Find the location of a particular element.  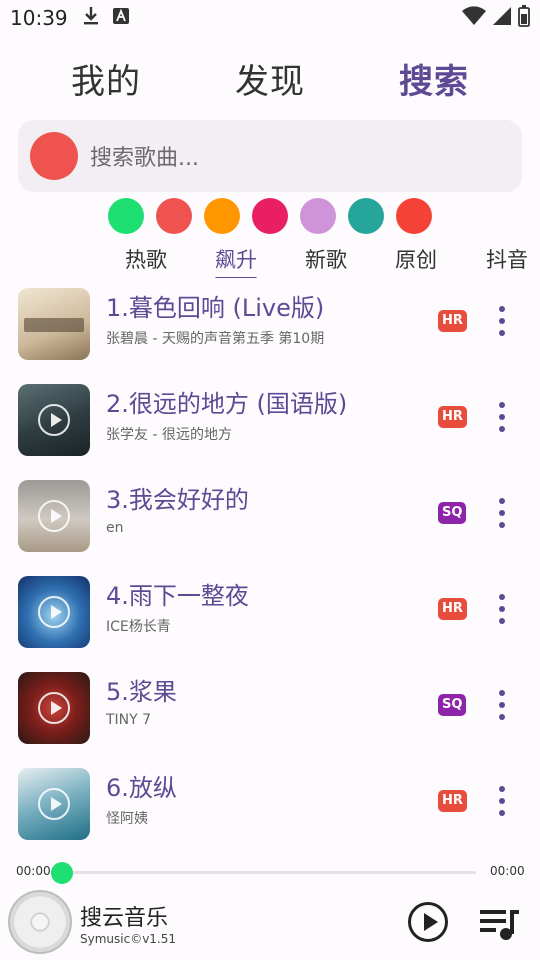

status-bar: 10:39 is located at coordinates (270, 18).